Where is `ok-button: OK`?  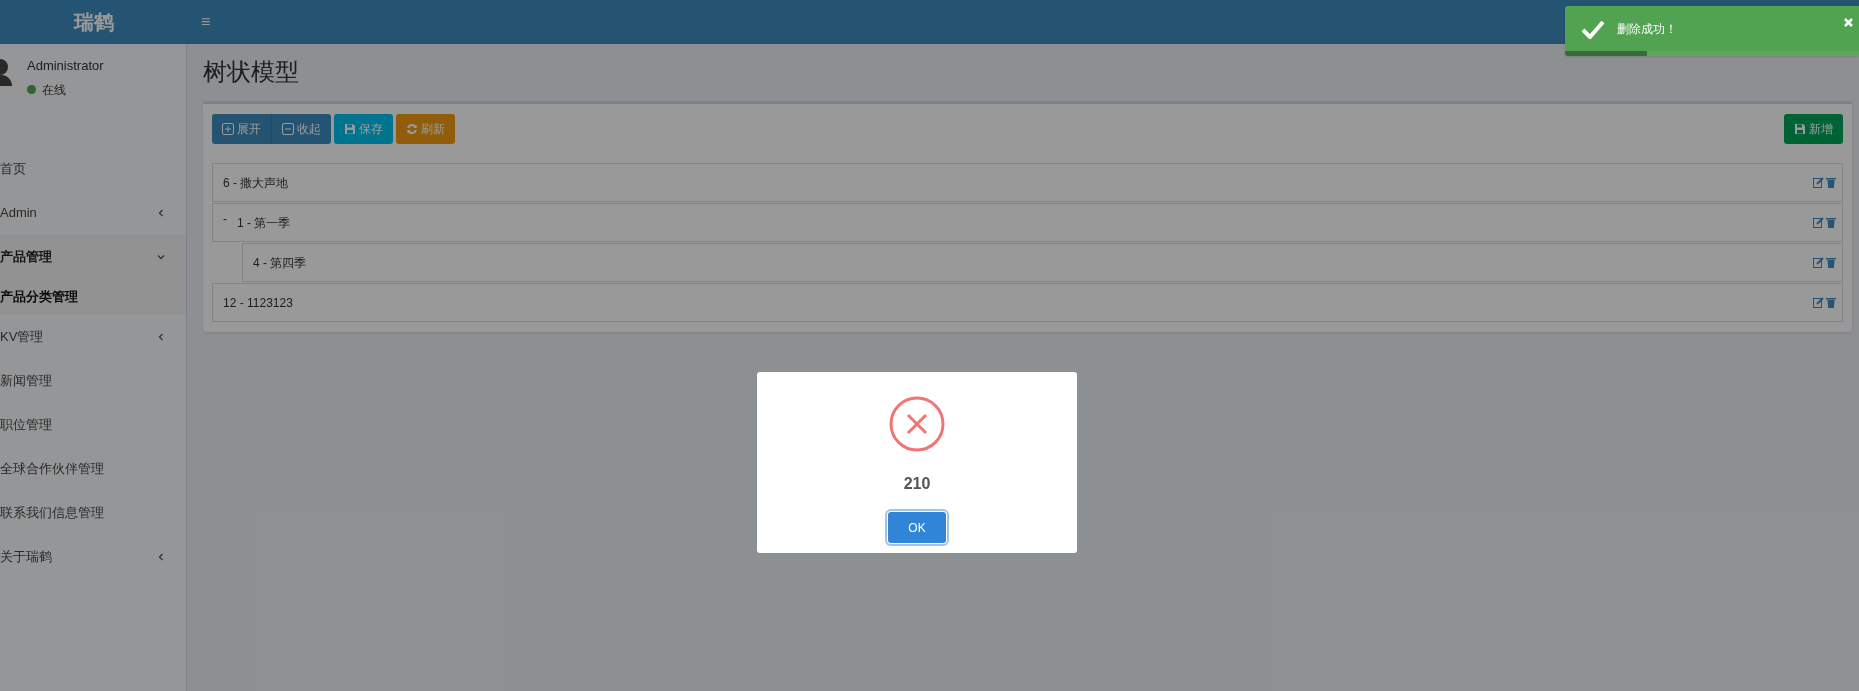
ok-button: OK is located at coordinates (917, 527).